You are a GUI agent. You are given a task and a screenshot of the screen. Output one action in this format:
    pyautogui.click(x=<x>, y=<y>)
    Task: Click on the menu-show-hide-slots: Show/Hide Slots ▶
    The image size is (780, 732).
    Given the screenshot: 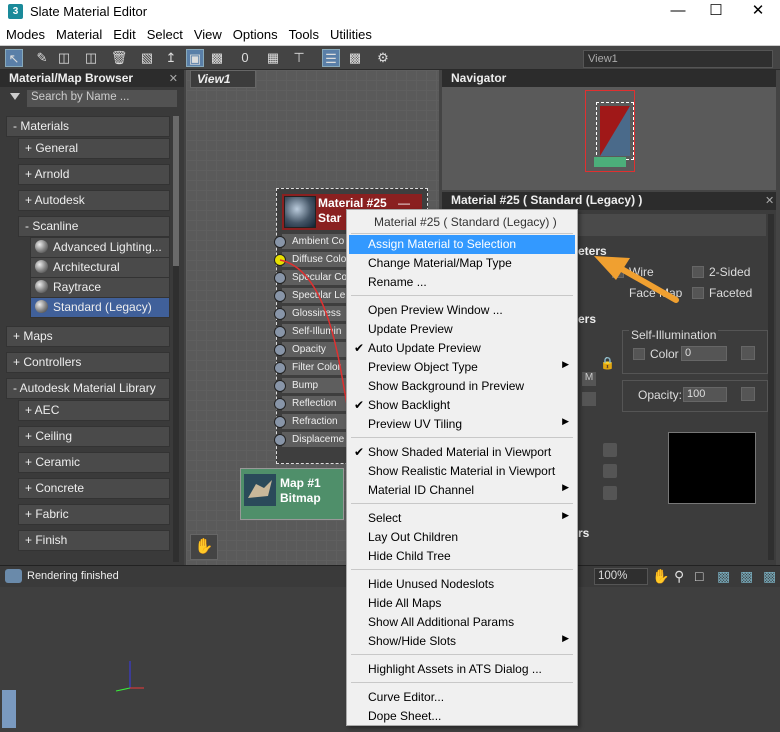 What is the action you would take?
    pyautogui.click(x=462, y=641)
    